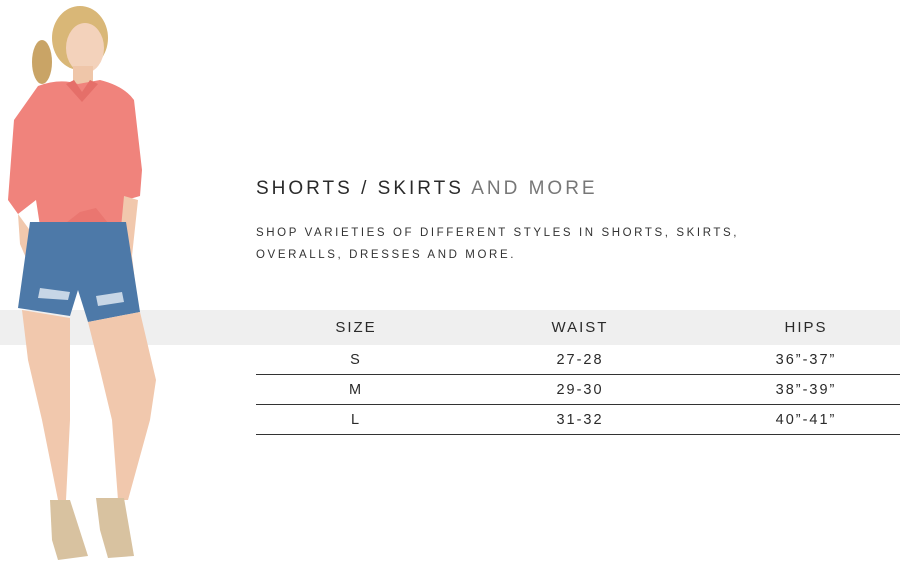  I want to click on table-row: S 27-28 36”-37”, so click(578, 360).